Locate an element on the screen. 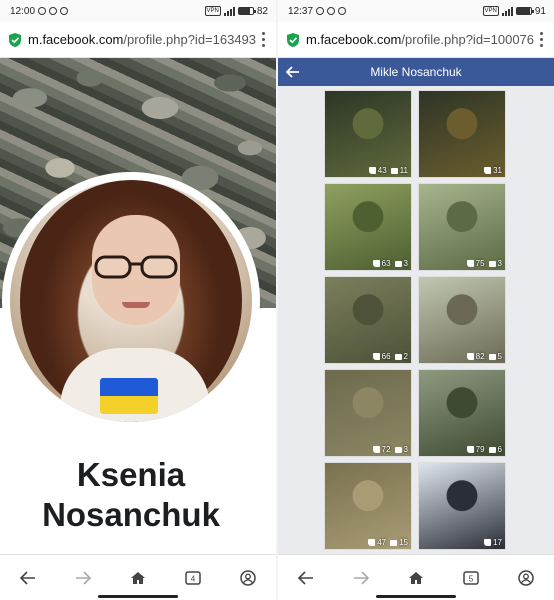 The image size is (554, 600). photo-stats: 63 3 is located at coordinates (390, 263).